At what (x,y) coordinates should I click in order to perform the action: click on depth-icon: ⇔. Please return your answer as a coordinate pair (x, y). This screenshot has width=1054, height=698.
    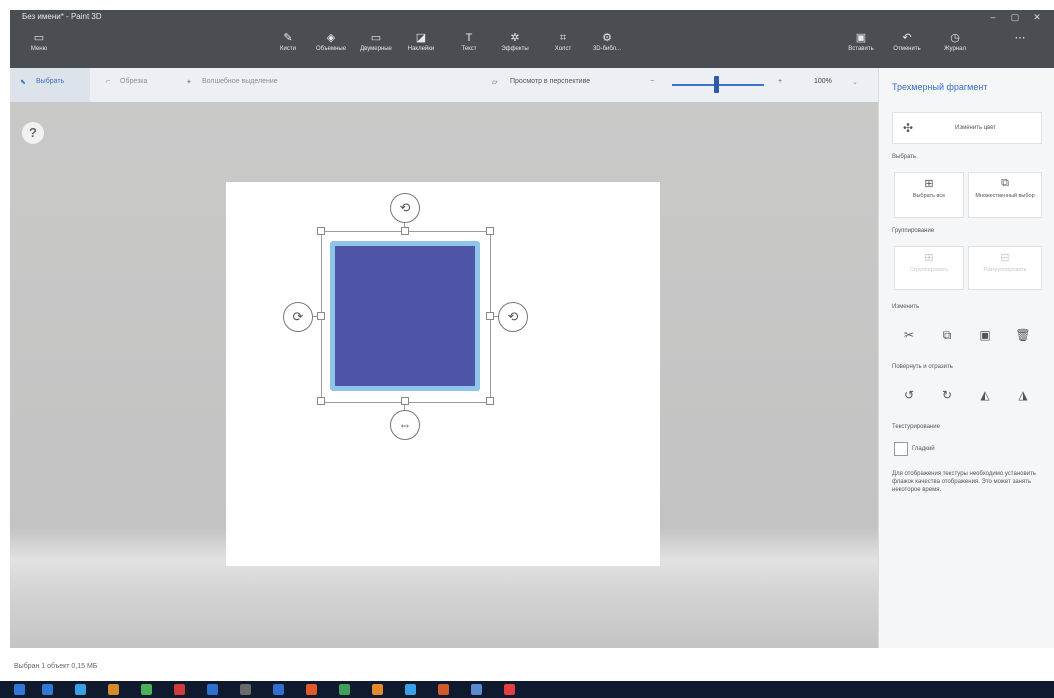
    Looking at the image, I should click on (405, 424).